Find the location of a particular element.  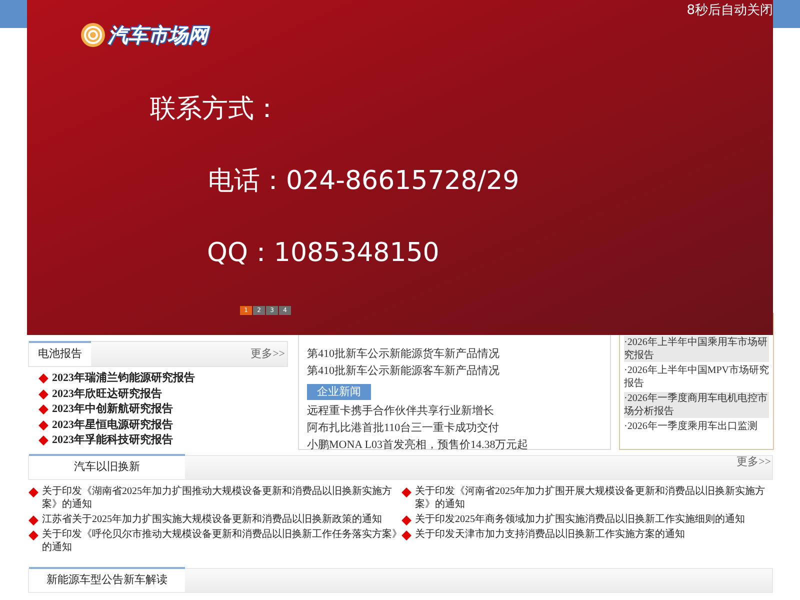

section-tab: 新能源车型公告新车解读 is located at coordinates (107, 579).